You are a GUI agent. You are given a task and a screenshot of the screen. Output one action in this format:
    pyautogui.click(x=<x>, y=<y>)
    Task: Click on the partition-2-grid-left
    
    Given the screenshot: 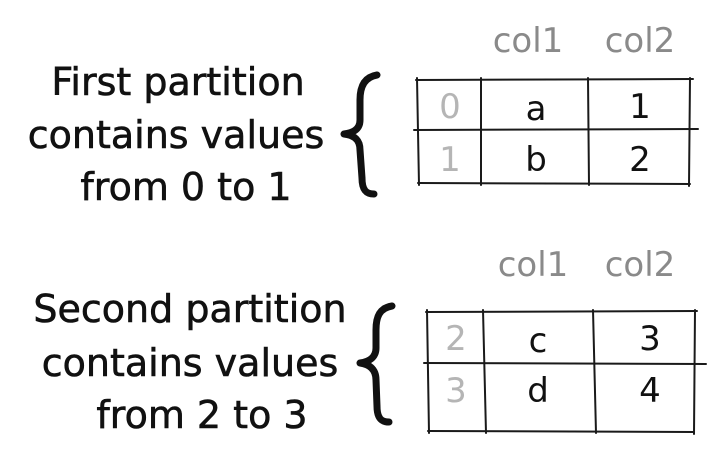 What is the action you would take?
    pyautogui.click(x=428, y=371)
    